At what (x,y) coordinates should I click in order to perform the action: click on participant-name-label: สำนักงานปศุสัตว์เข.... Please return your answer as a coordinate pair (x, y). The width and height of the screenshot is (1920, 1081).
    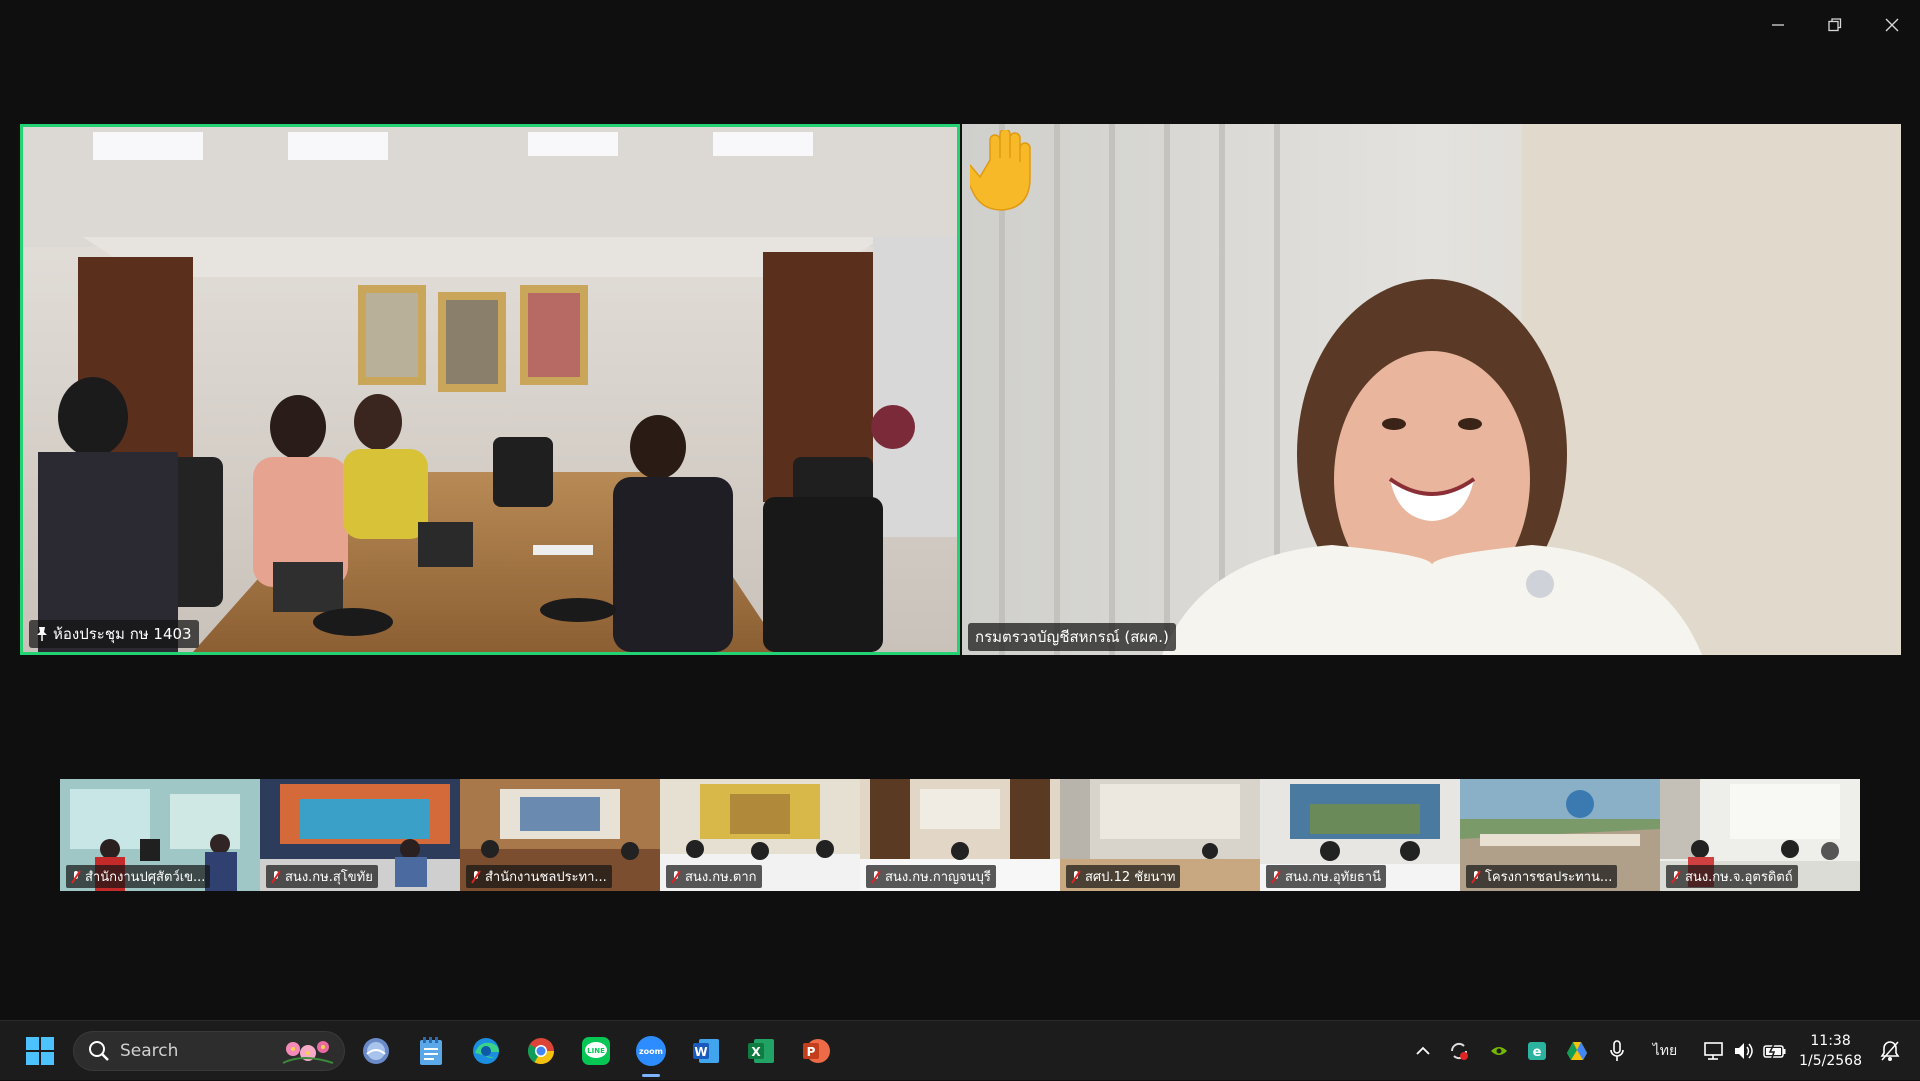
    Looking at the image, I should click on (138, 876).